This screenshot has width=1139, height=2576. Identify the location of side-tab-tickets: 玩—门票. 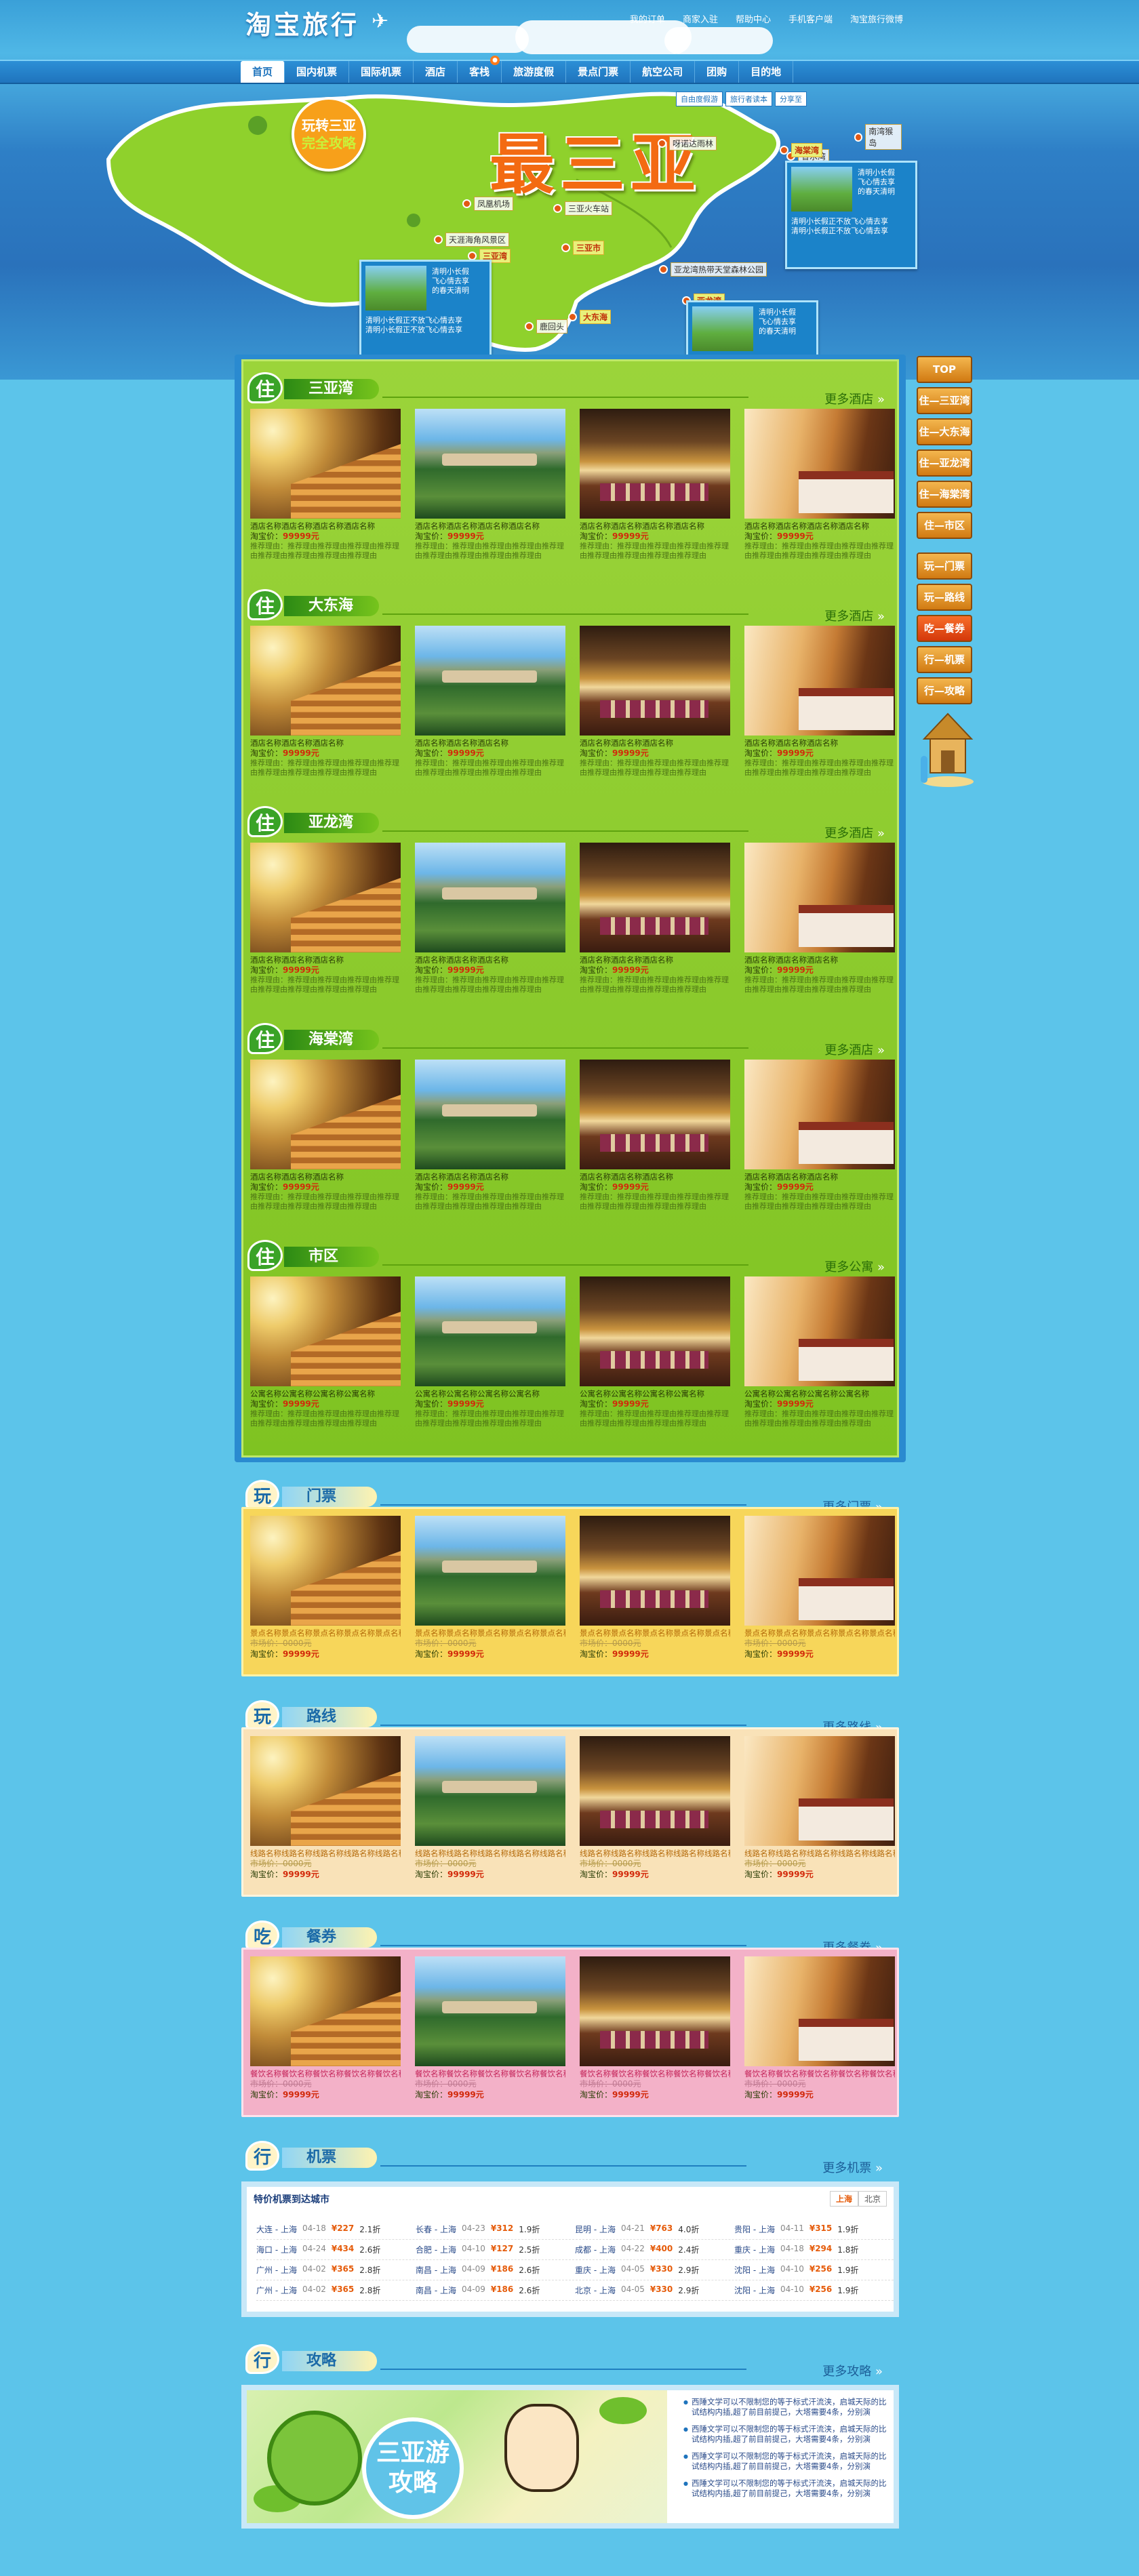
(944, 566).